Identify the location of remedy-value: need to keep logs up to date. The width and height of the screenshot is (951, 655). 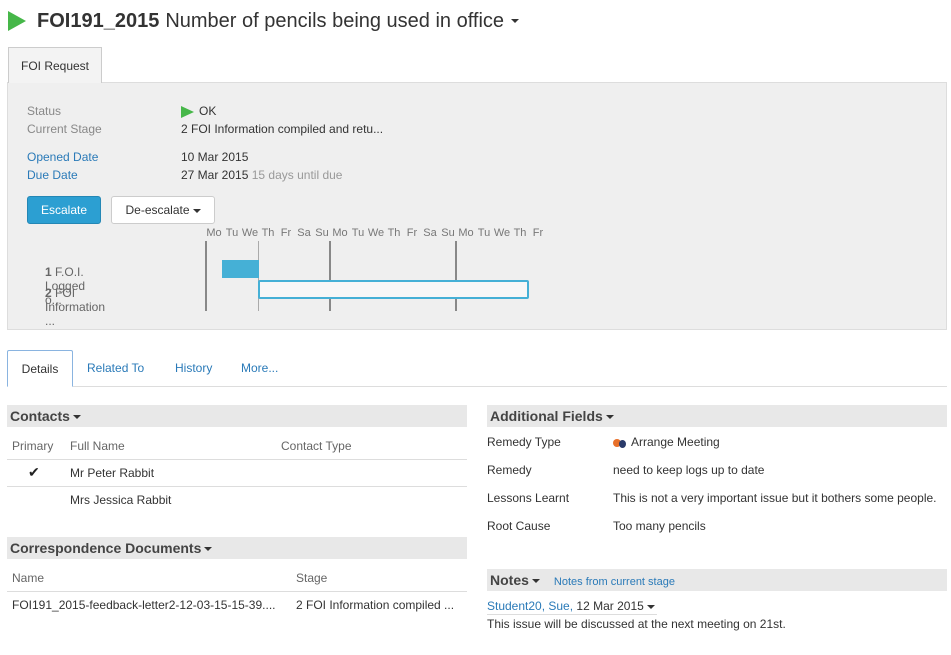
(689, 470).